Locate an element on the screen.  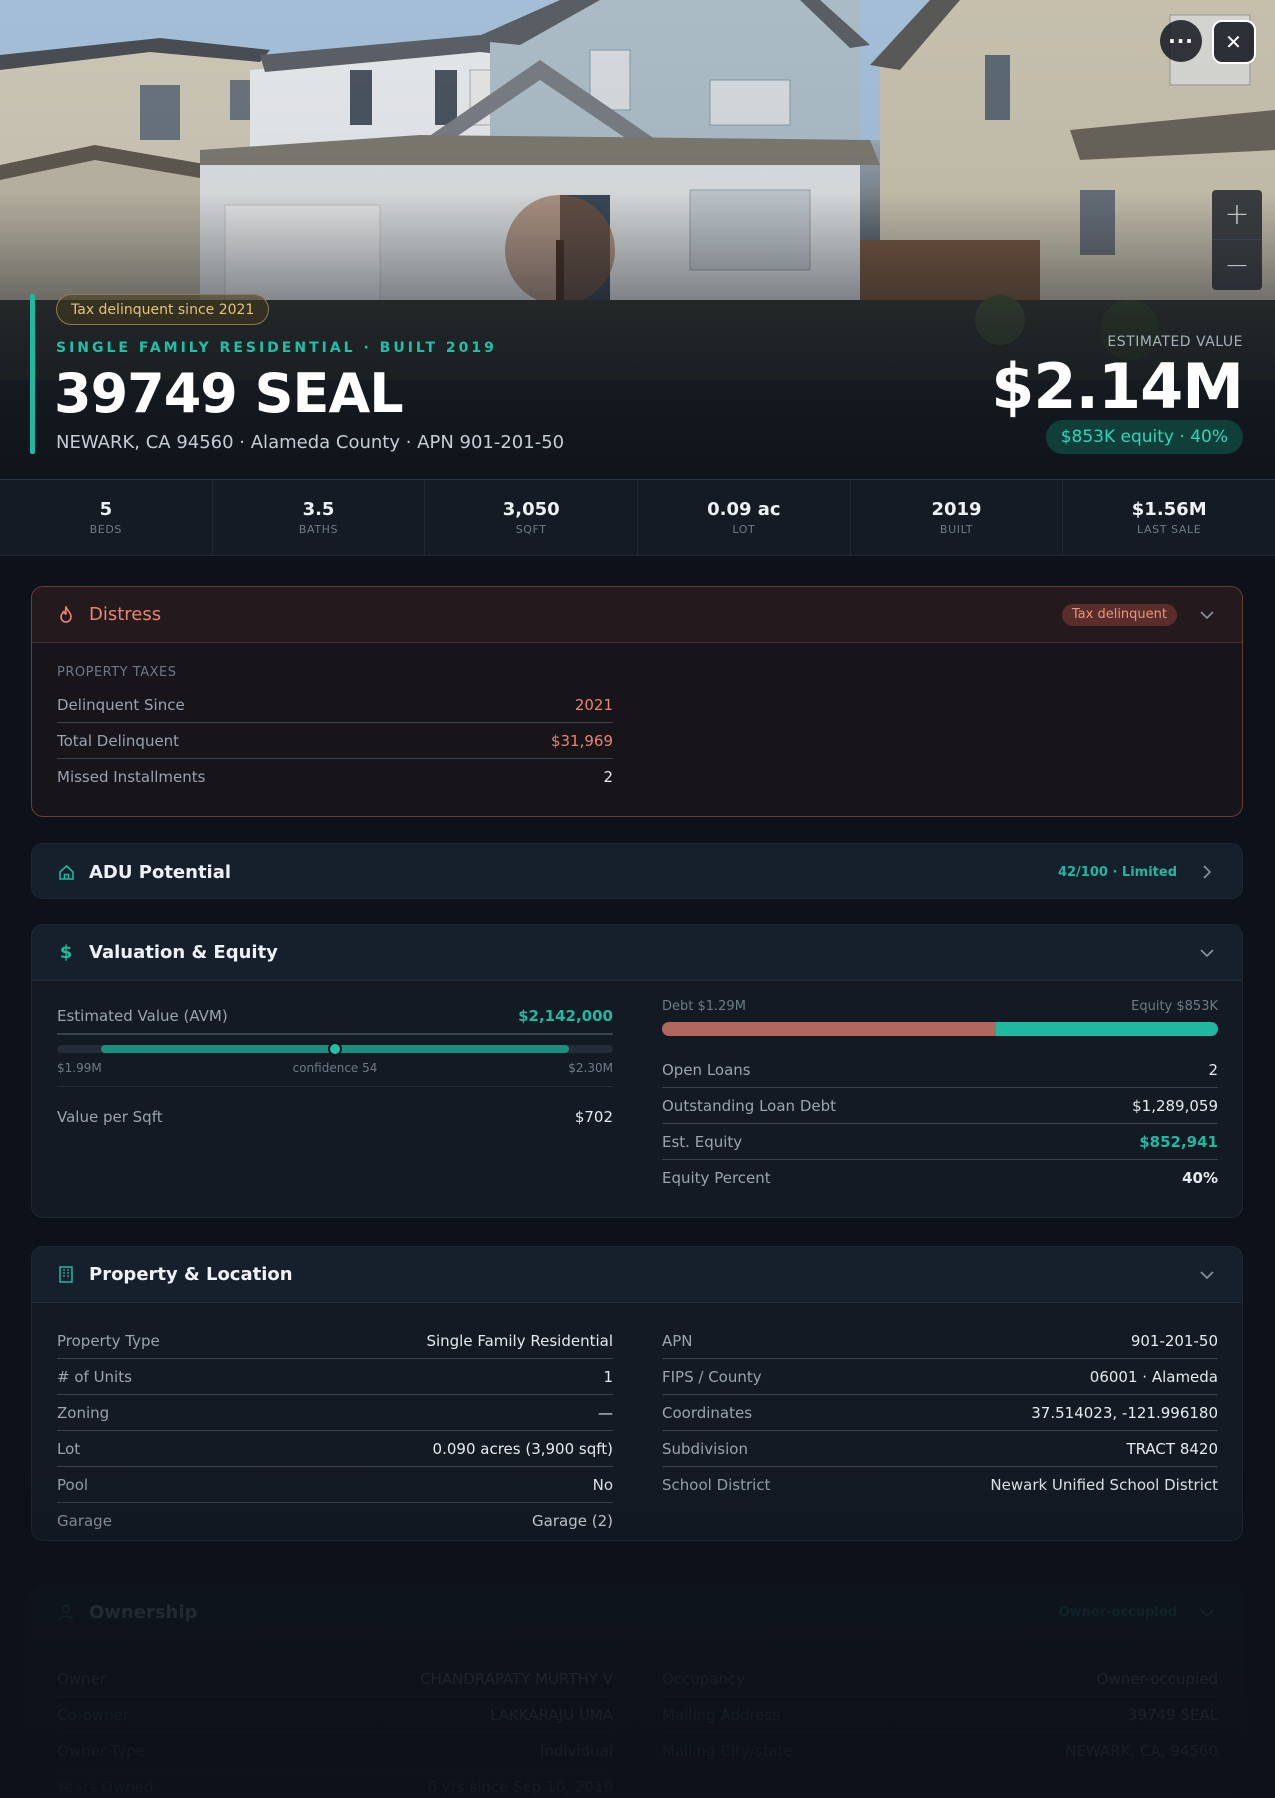
zoom-out-button: − is located at coordinates (1237, 265).